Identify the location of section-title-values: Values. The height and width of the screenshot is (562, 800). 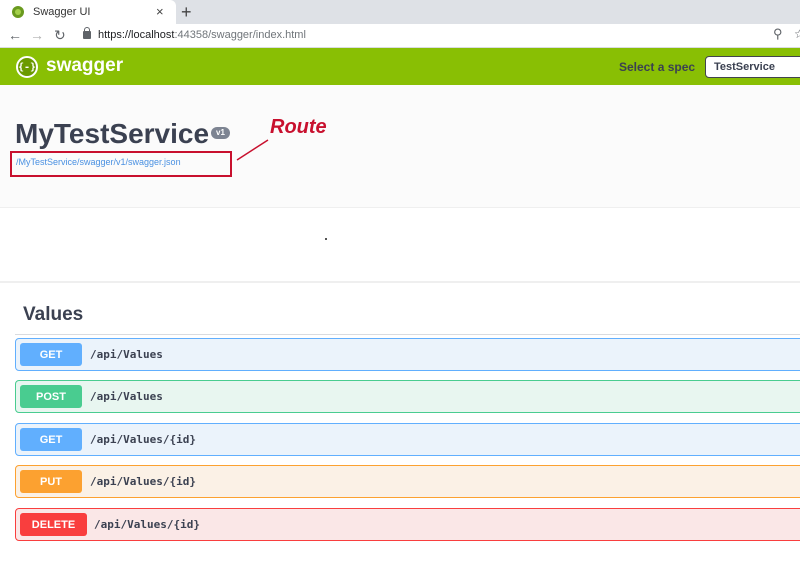
(53, 315).